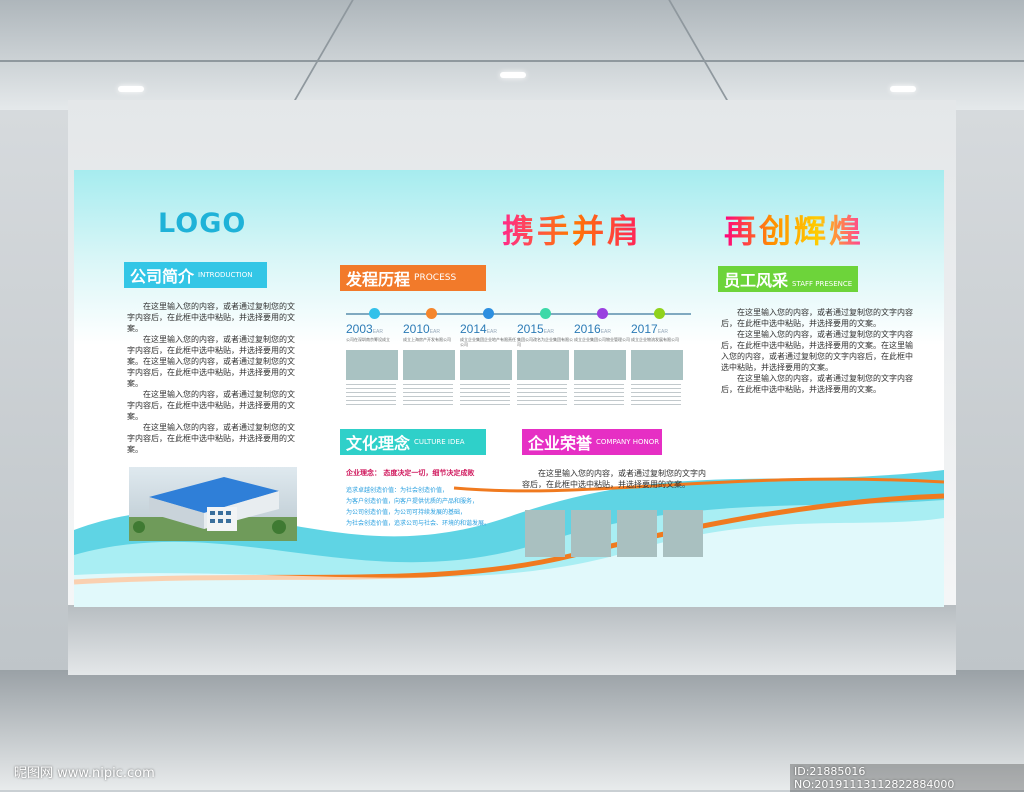 This screenshot has width=1024, height=792. I want to click on timeline-year-value: 2015, so click(530, 329).